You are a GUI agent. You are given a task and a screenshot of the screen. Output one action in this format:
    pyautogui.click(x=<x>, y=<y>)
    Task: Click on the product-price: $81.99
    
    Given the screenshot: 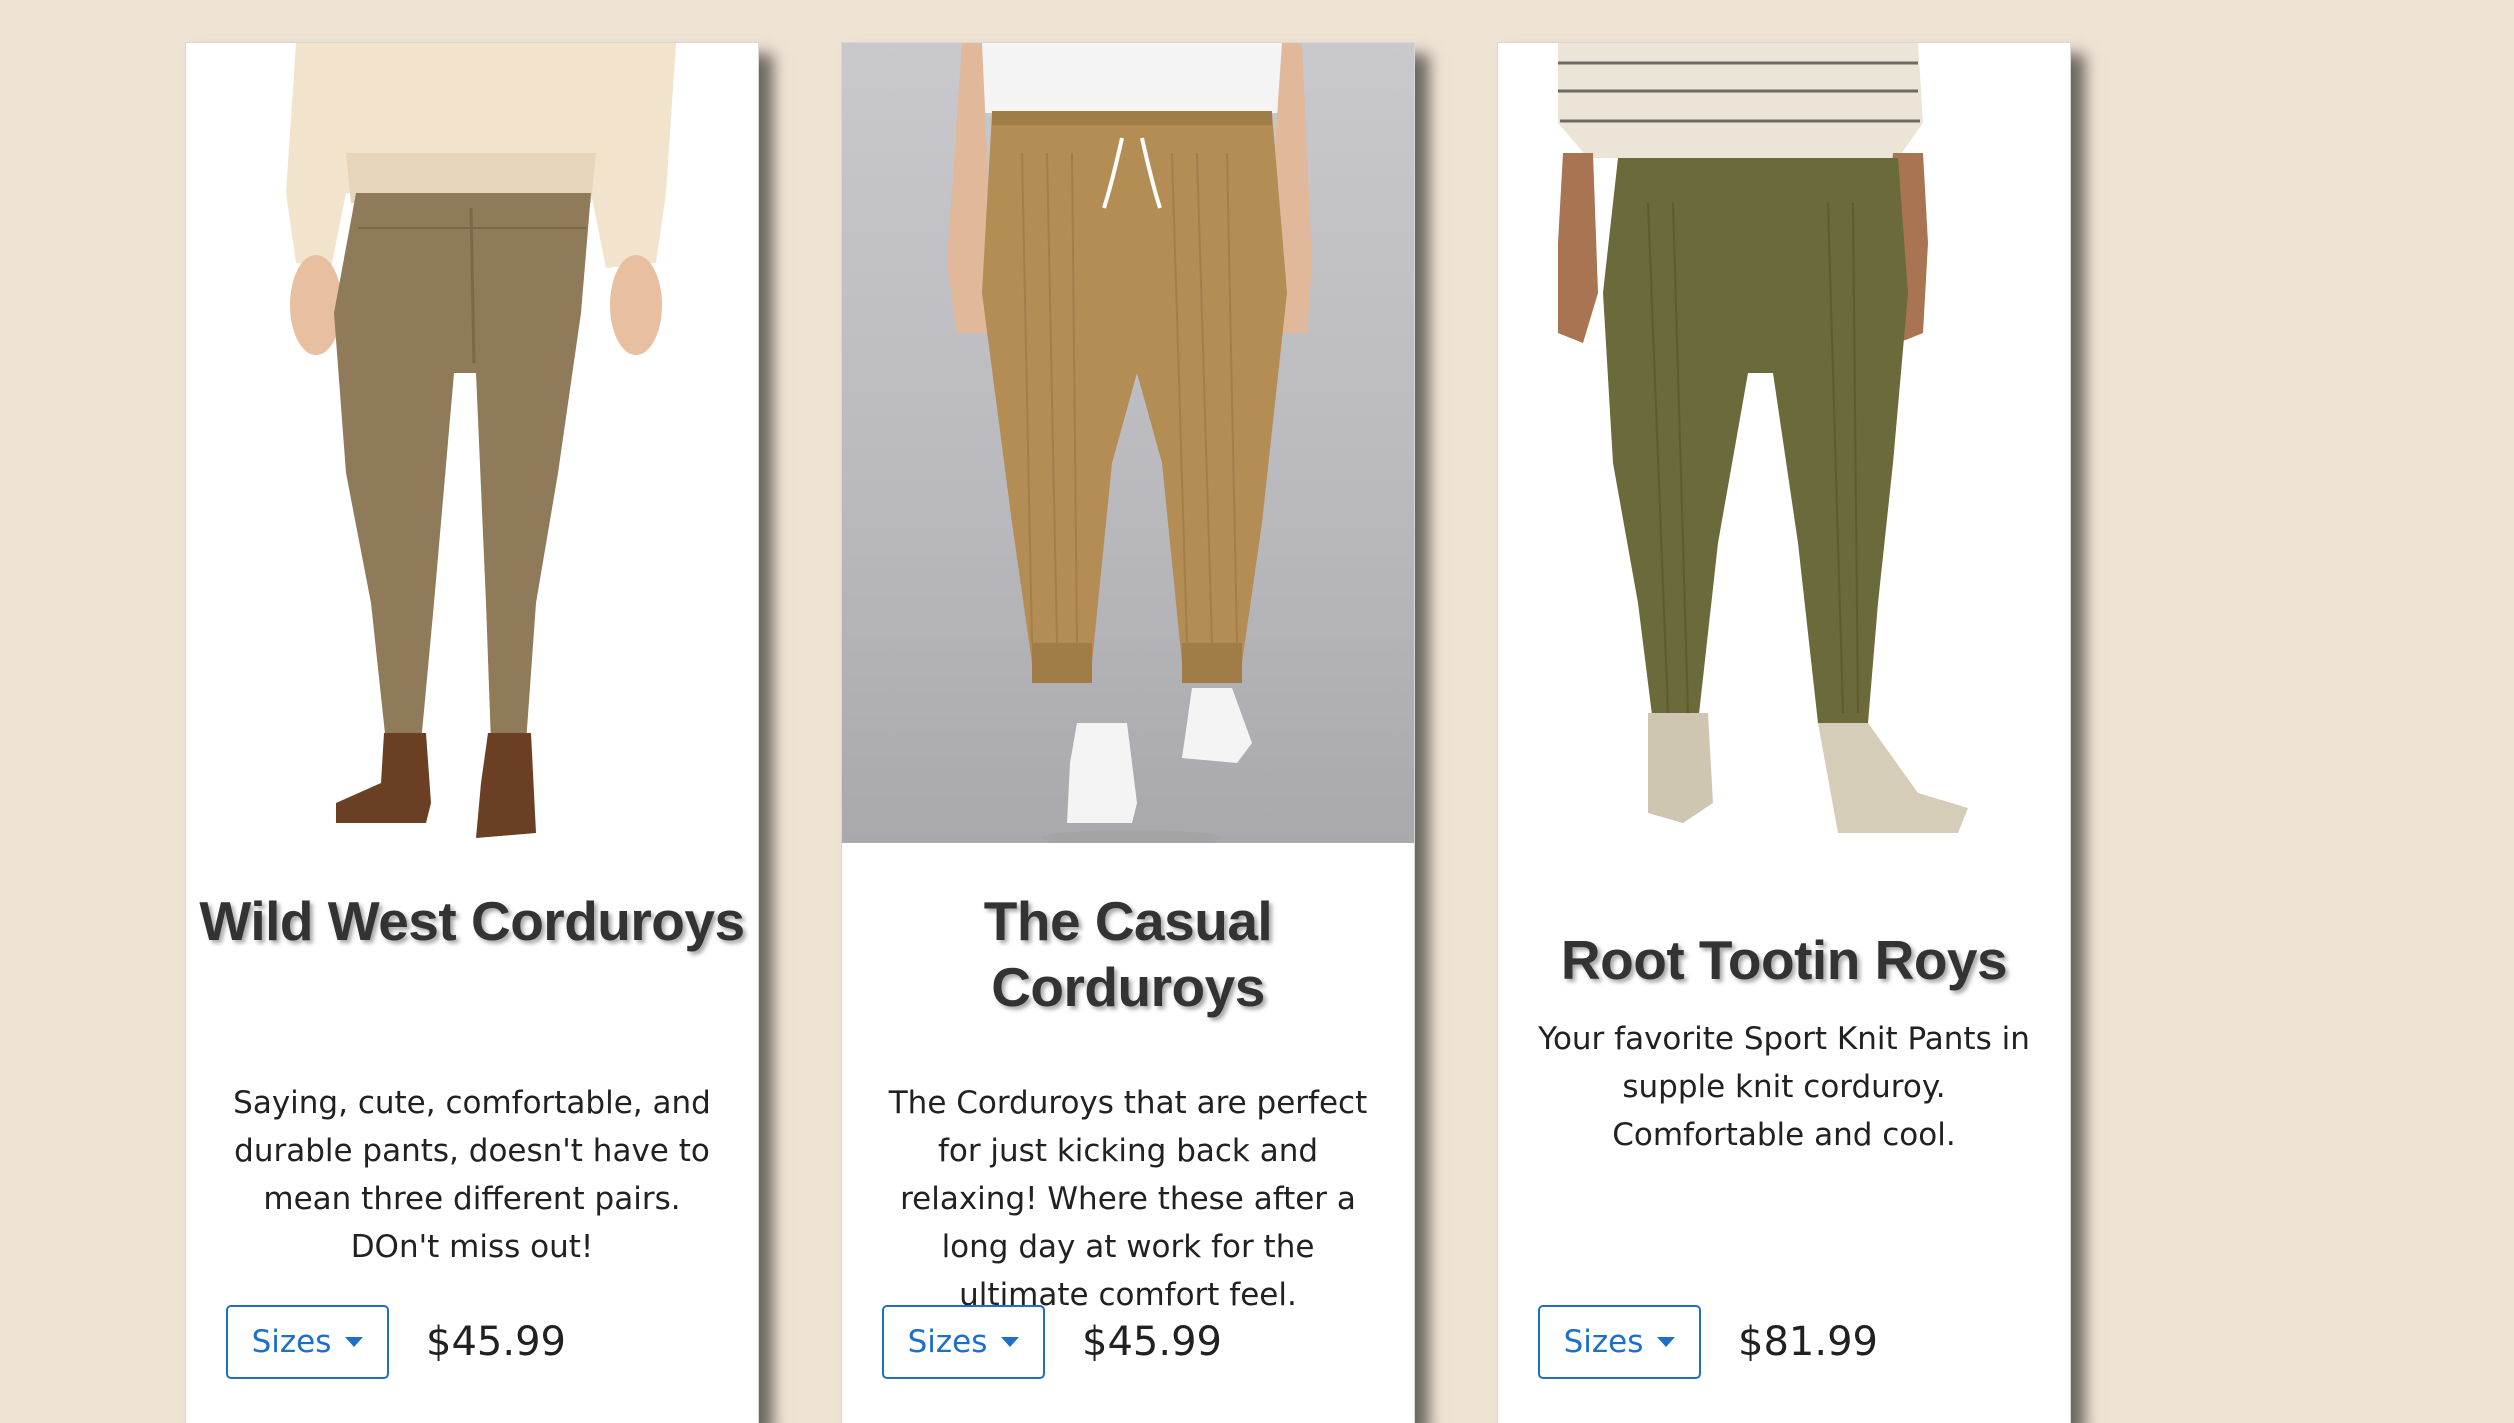 What is the action you would take?
    pyautogui.click(x=1808, y=1342)
    